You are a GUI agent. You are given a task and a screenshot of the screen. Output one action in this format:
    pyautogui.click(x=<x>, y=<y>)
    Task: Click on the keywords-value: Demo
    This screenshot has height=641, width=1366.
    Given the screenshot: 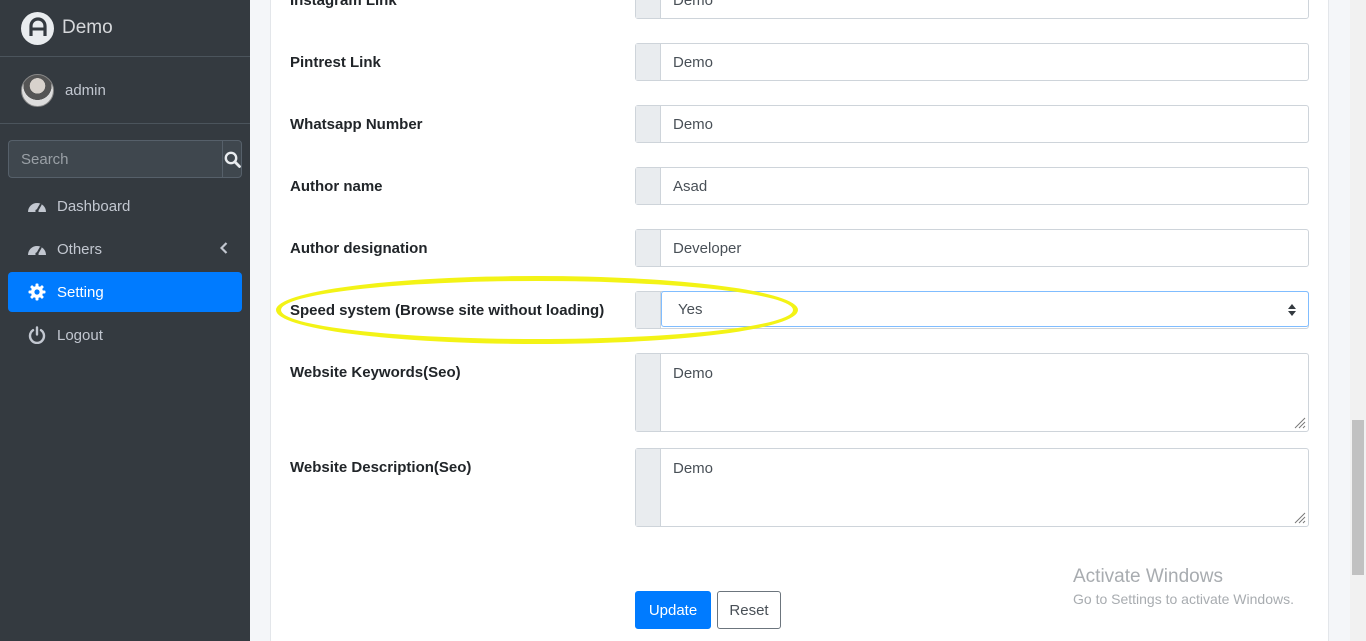 What is the action you would take?
    pyautogui.click(x=693, y=373)
    